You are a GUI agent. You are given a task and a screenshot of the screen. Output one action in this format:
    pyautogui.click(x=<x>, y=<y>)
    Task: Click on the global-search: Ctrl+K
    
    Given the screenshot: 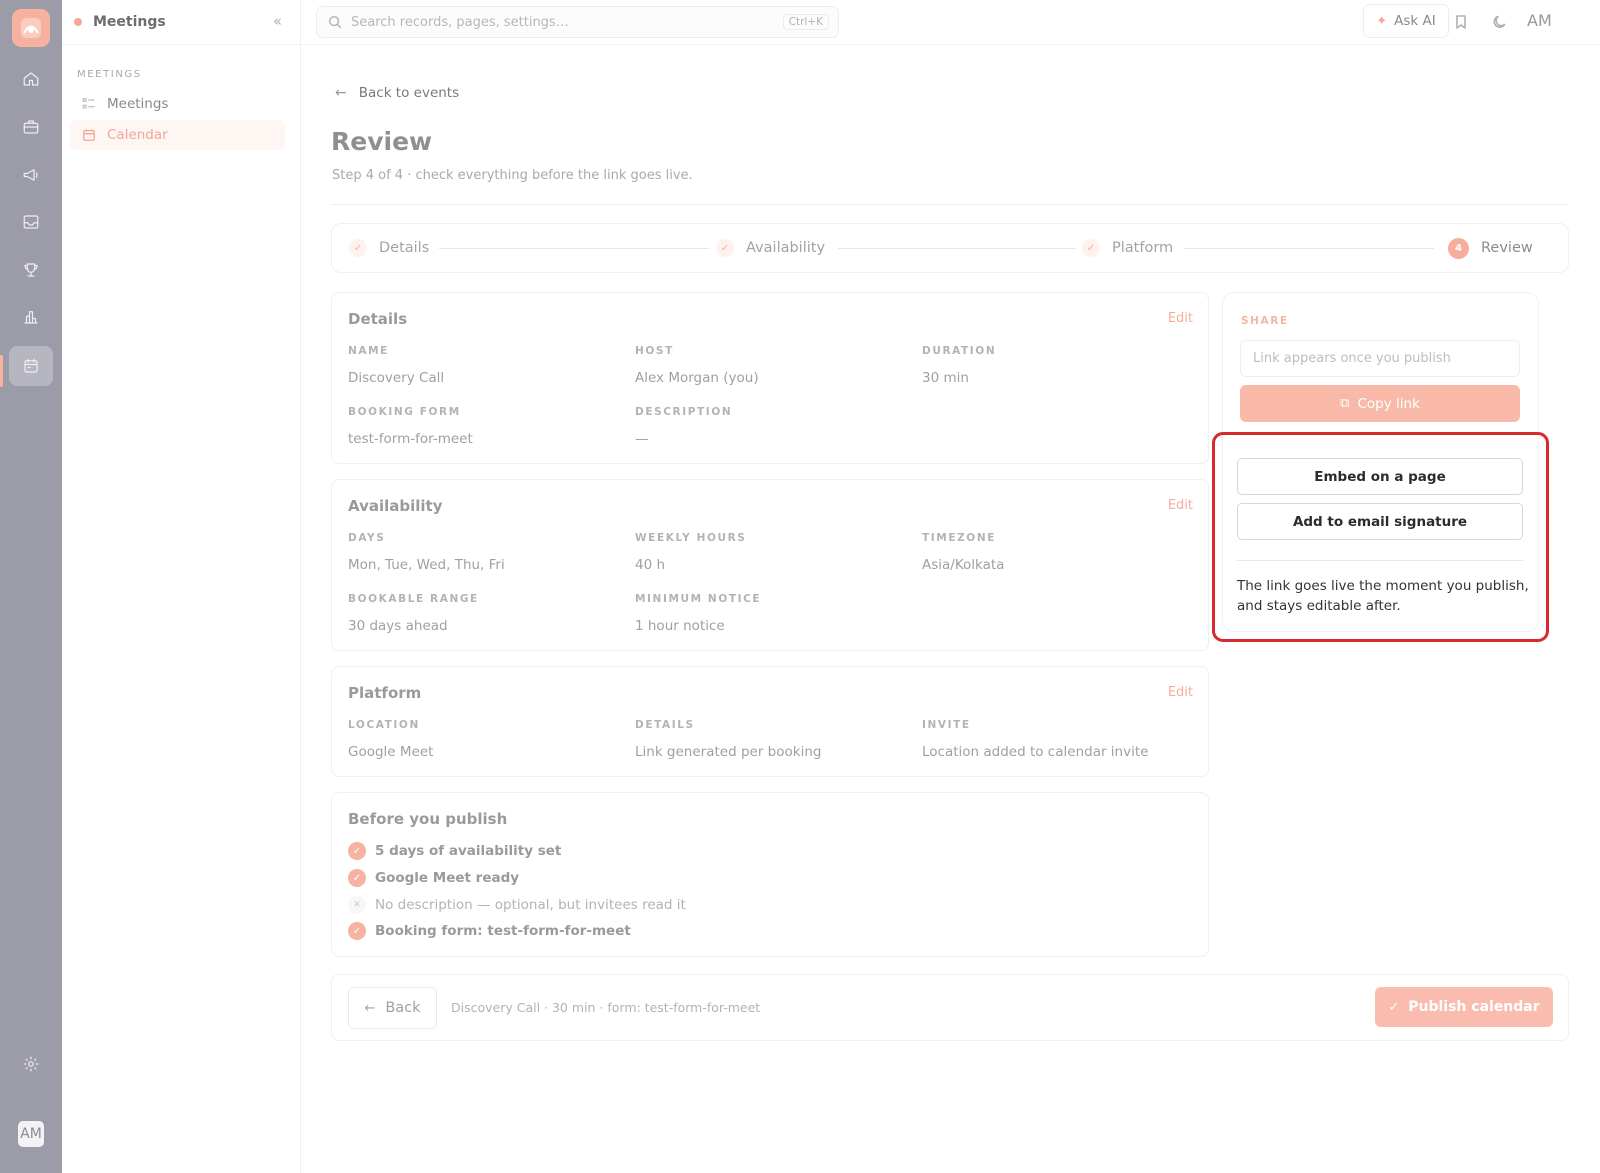 What is the action you would take?
    pyautogui.click(x=577, y=22)
    